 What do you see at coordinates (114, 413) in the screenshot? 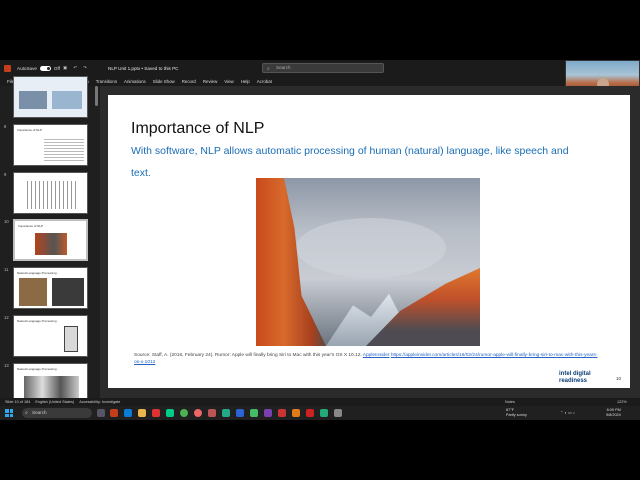
I see `powerpoint-taskbar-icon` at bounding box center [114, 413].